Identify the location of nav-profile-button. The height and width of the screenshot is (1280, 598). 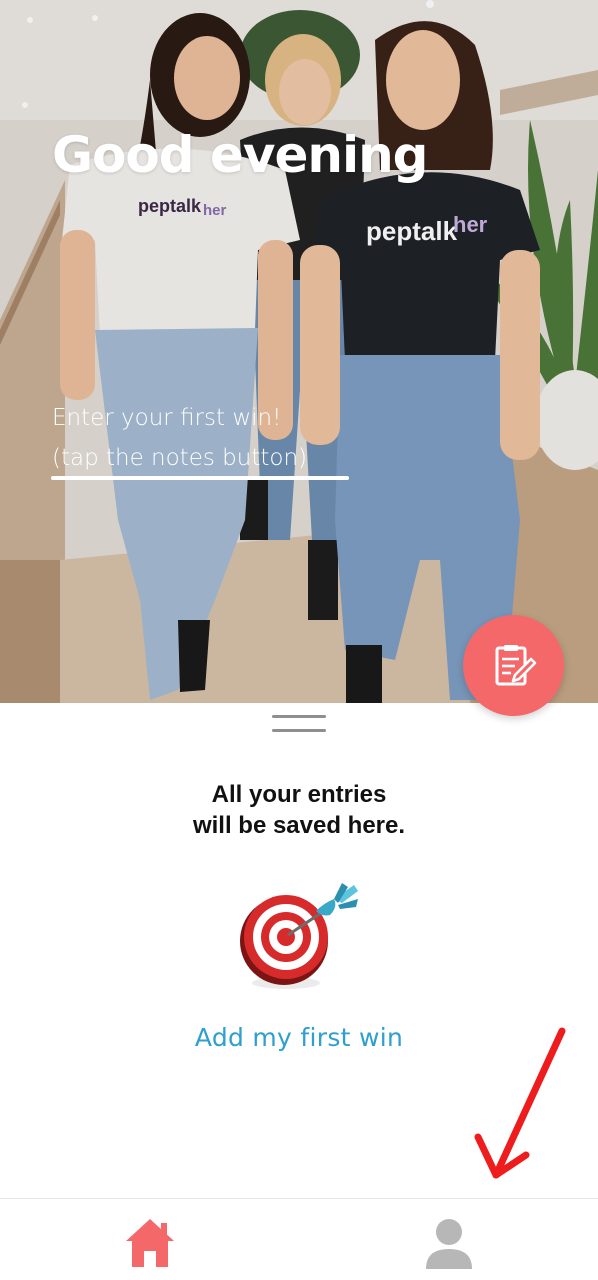
(449, 1243).